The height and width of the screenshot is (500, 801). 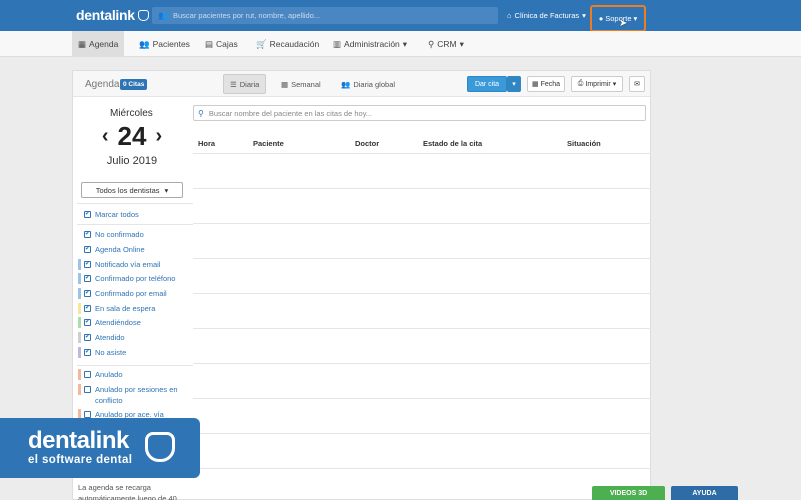 I want to click on status-filter-item: ✔ Notificado vía email, so click(x=138, y=264).